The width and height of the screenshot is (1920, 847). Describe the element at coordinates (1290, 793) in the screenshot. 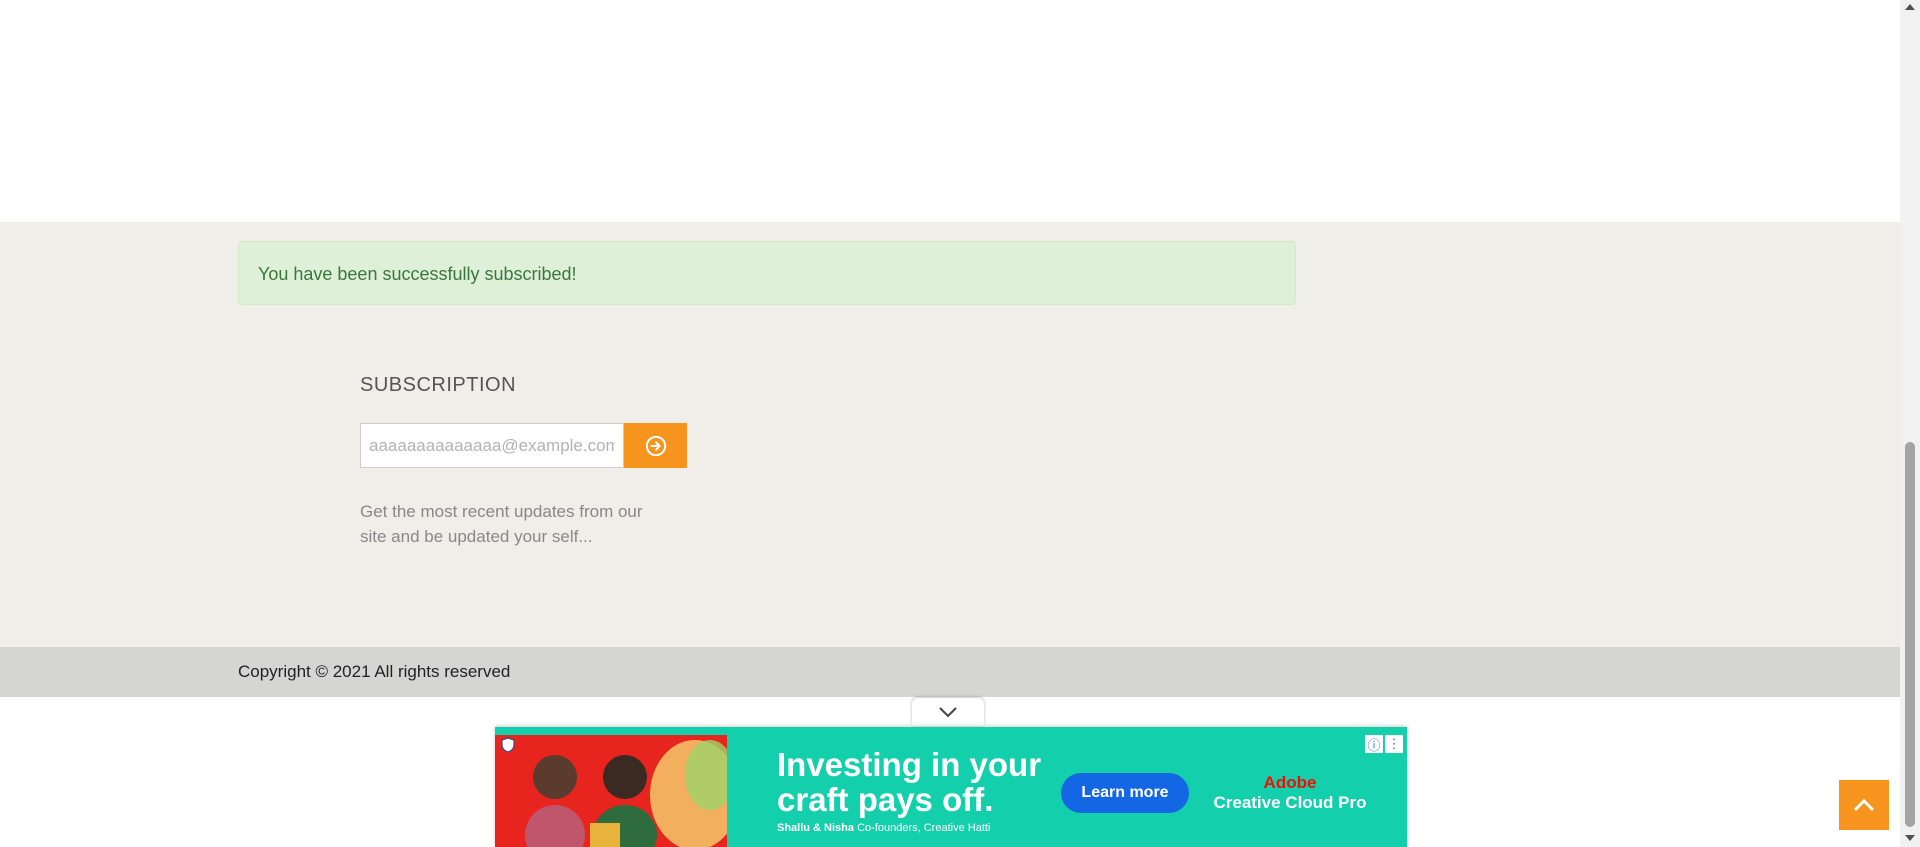

I see `ad-brand: Adobe Creative Cloud Pro` at that location.